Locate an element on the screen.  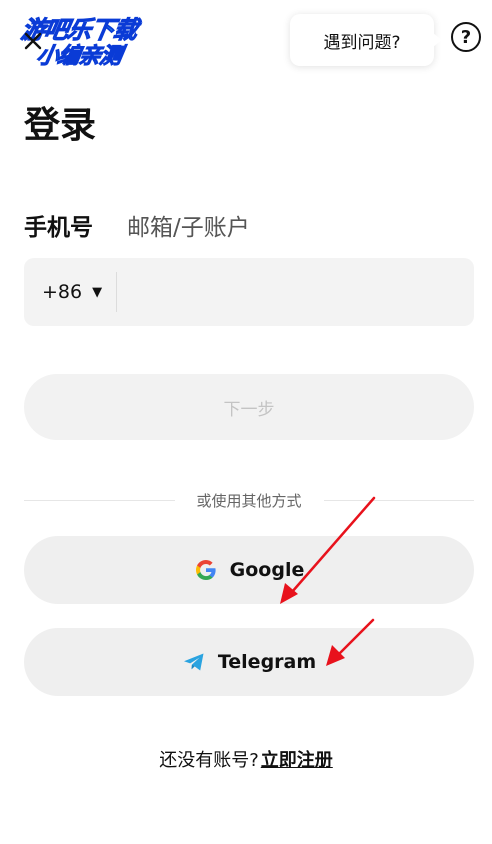
login-method-tabs: 手机号 邮箱/子账户 is located at coordinates (137, 225).